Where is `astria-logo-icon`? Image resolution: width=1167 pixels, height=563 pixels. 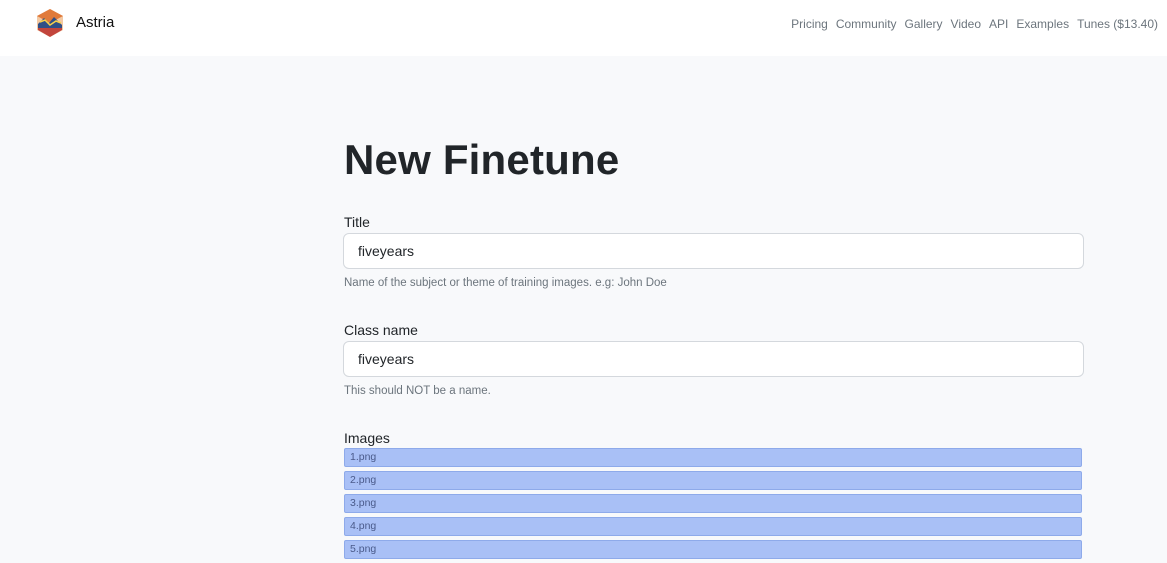
astria-logo-icon is located at coordinates (50, 23).